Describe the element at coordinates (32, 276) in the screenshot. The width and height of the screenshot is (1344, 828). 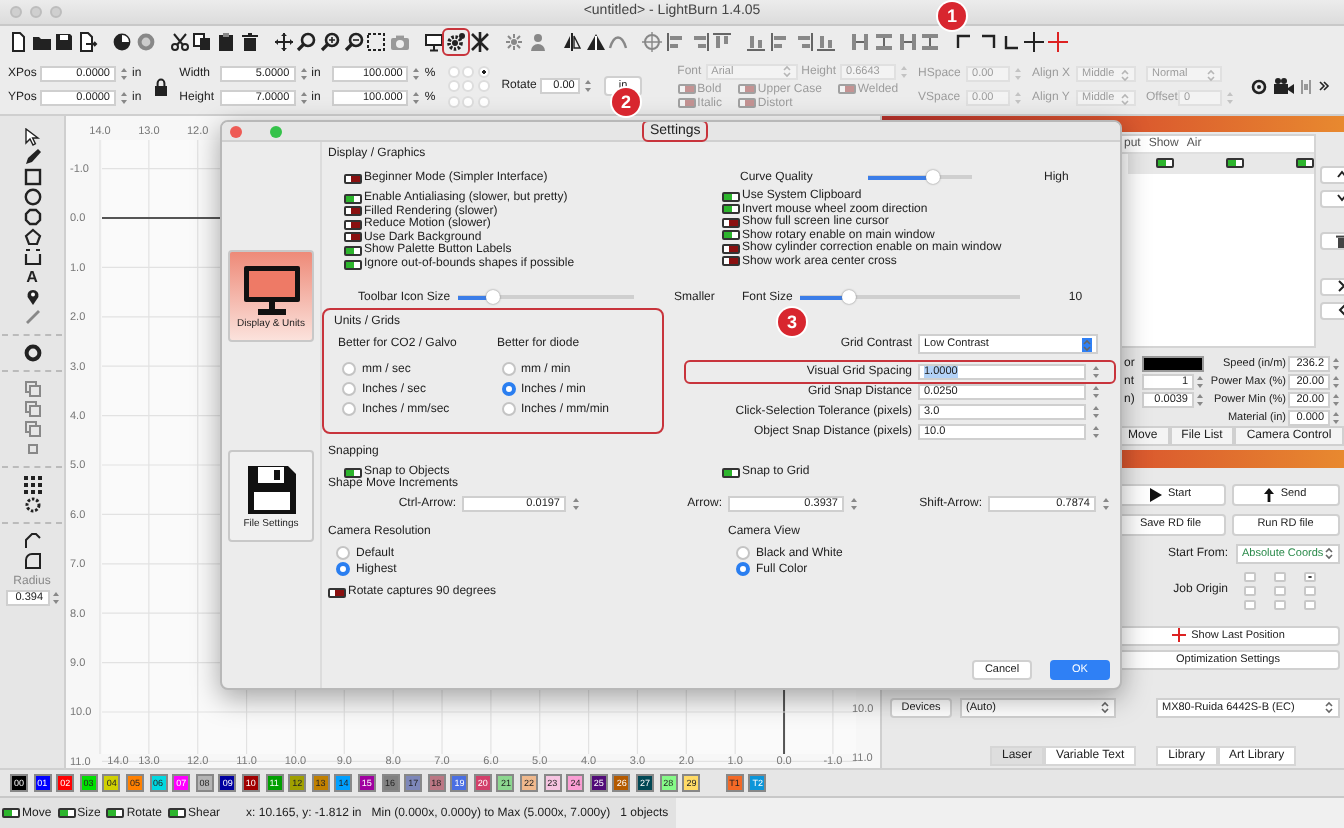
I see `text-tool: A` at that location.